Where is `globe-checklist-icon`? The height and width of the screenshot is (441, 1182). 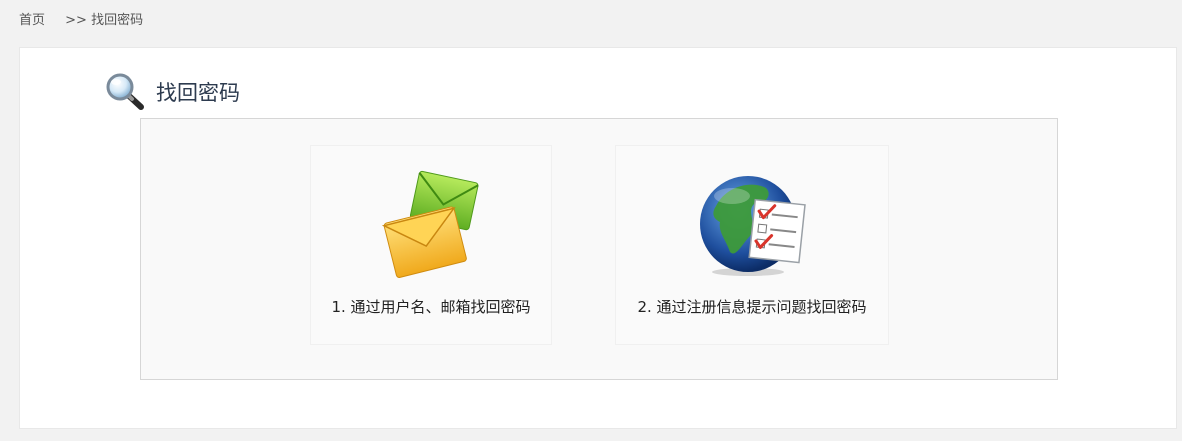
globe-checklist-icon is located at coordinates (752, 224).